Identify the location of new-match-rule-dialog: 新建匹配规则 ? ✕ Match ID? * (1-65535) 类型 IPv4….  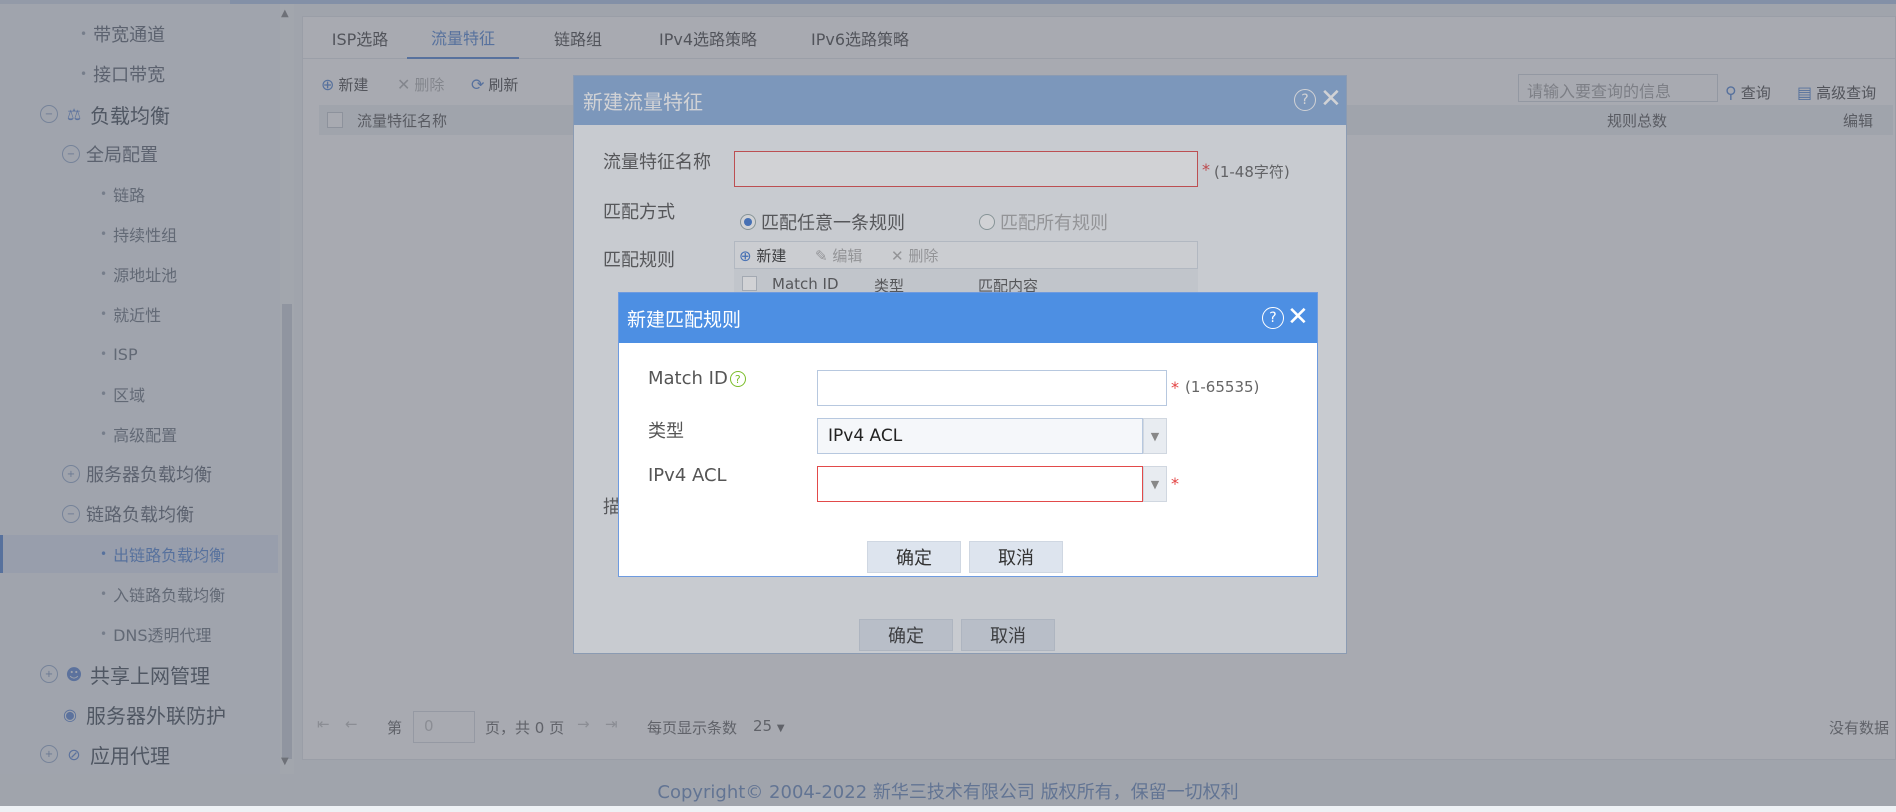
(968, 434).